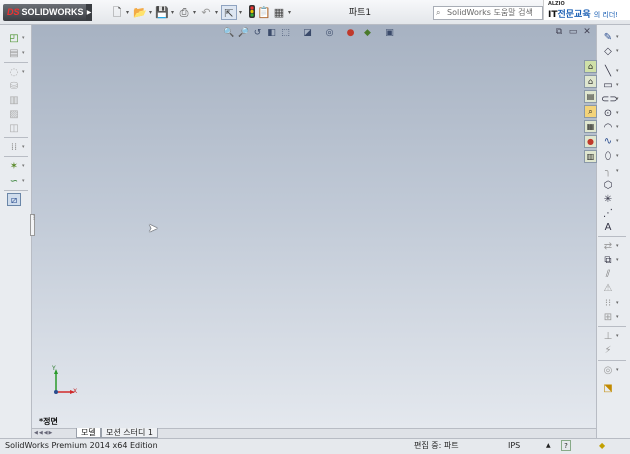  I want to click on fillet-icon: ◫, so click(14, 128).